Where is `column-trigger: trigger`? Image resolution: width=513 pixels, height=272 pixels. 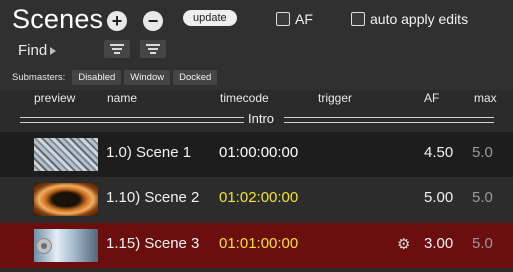
column-trigger: trigger is located at coordinates (335, 98).